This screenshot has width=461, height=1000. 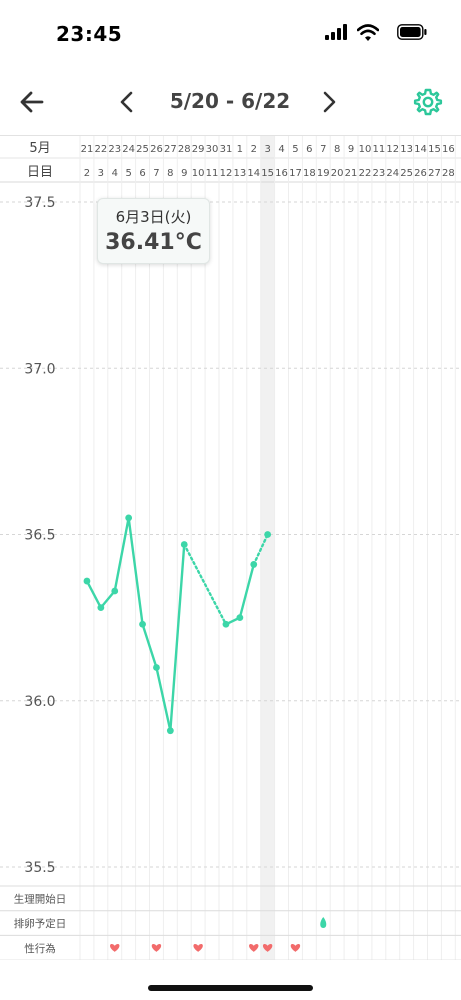 I want to click on gear-icon, so click(x=428, y=102).